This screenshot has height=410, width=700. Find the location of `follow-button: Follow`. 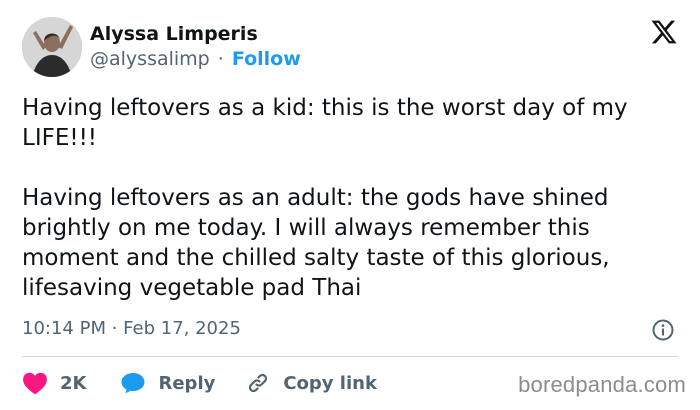

follow-button: Follow is located at coordinates (266, 59).